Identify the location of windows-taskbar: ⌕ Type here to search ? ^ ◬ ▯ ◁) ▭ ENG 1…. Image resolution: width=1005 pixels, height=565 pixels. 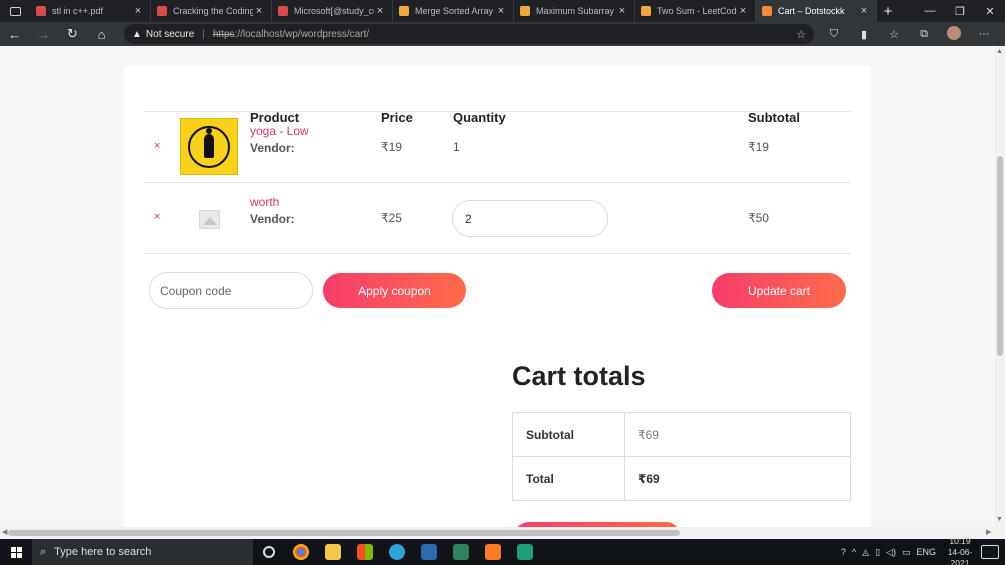
(502, 550).